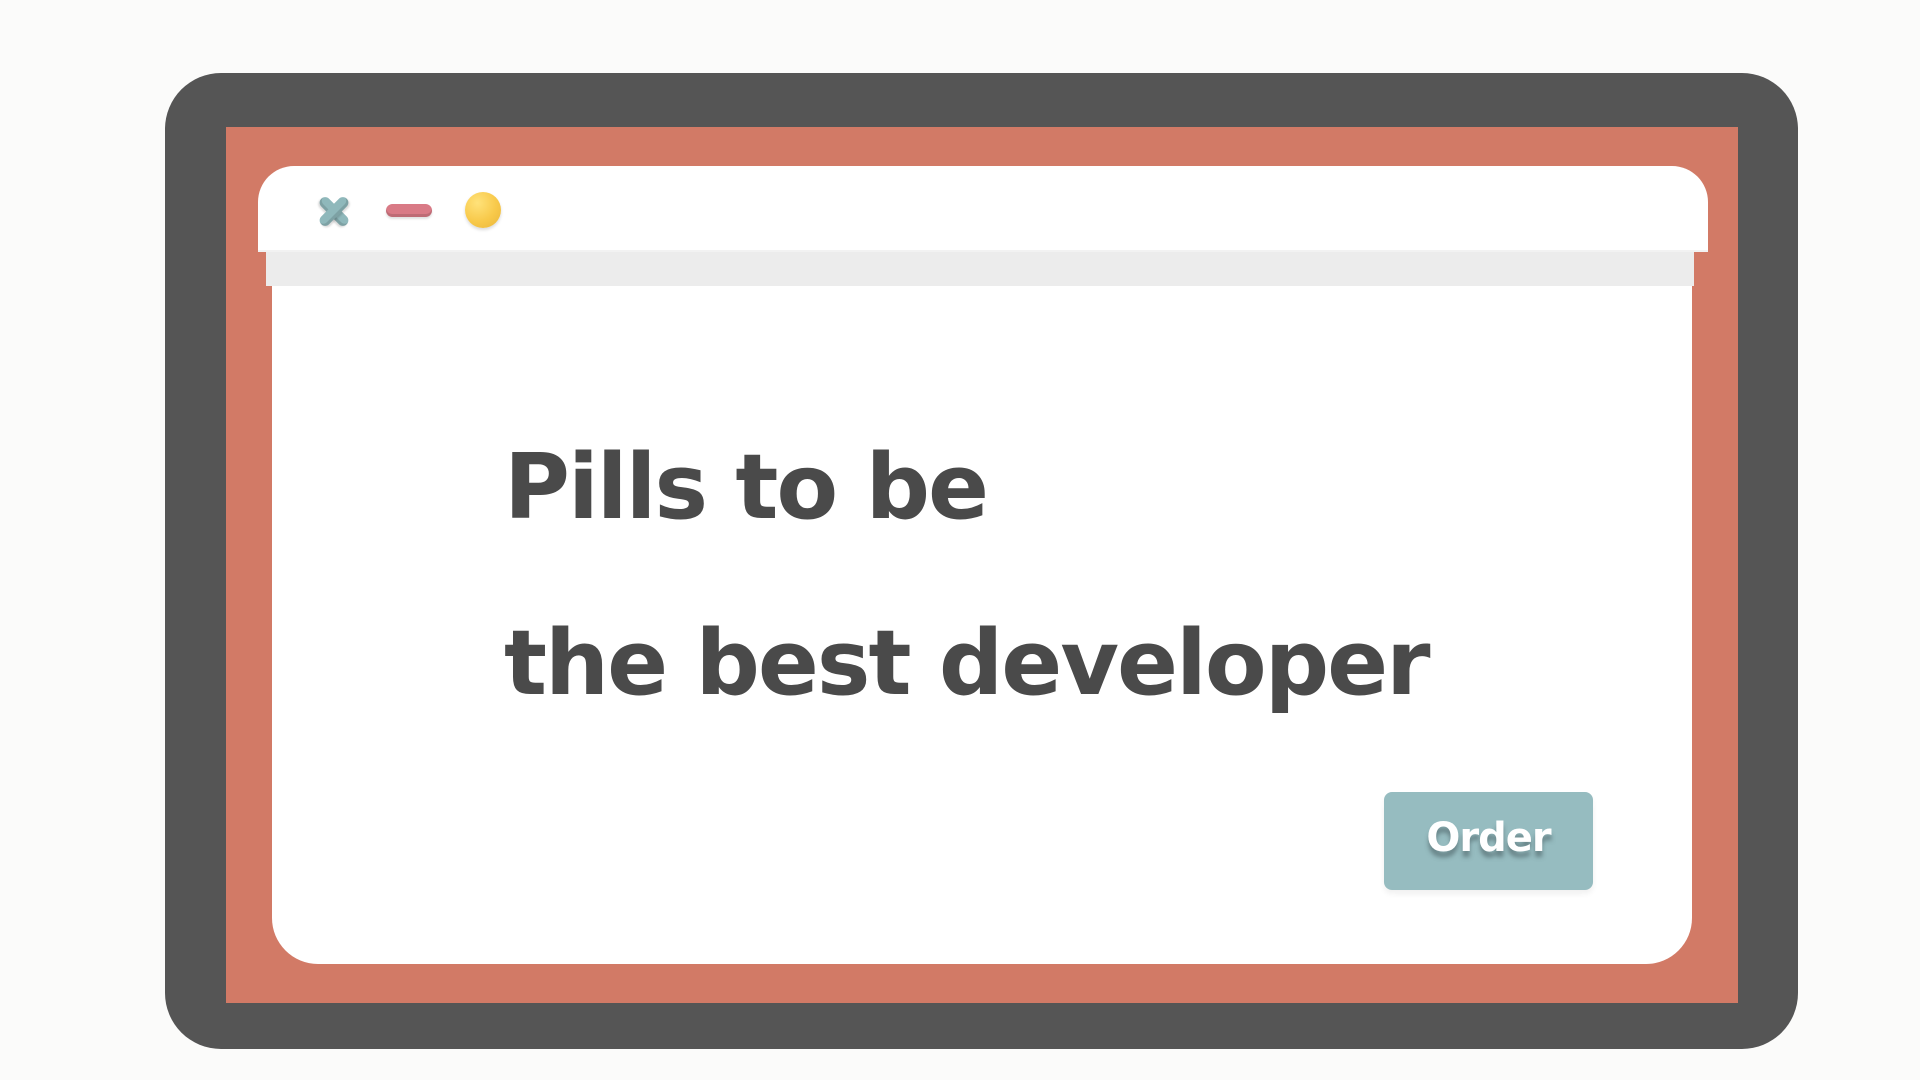 This screenshot has height=1080, width=1920. I want to click on titlebar-divider, so click(980, 269).